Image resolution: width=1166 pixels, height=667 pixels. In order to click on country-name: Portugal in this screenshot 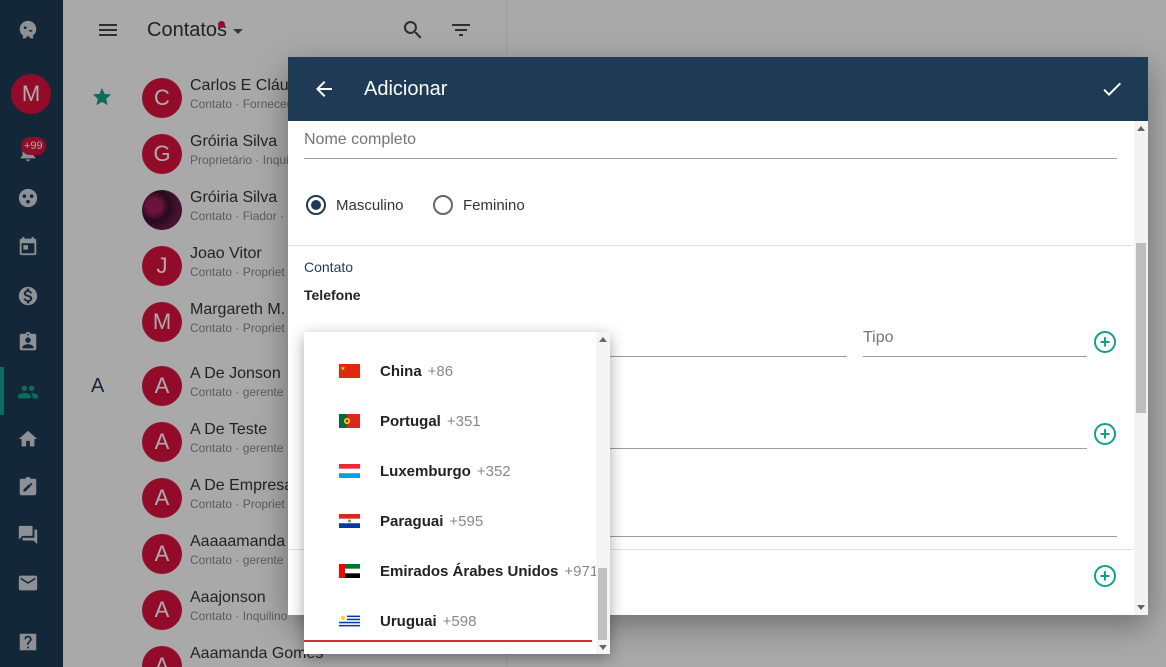, I will do `click(410, 421)`.